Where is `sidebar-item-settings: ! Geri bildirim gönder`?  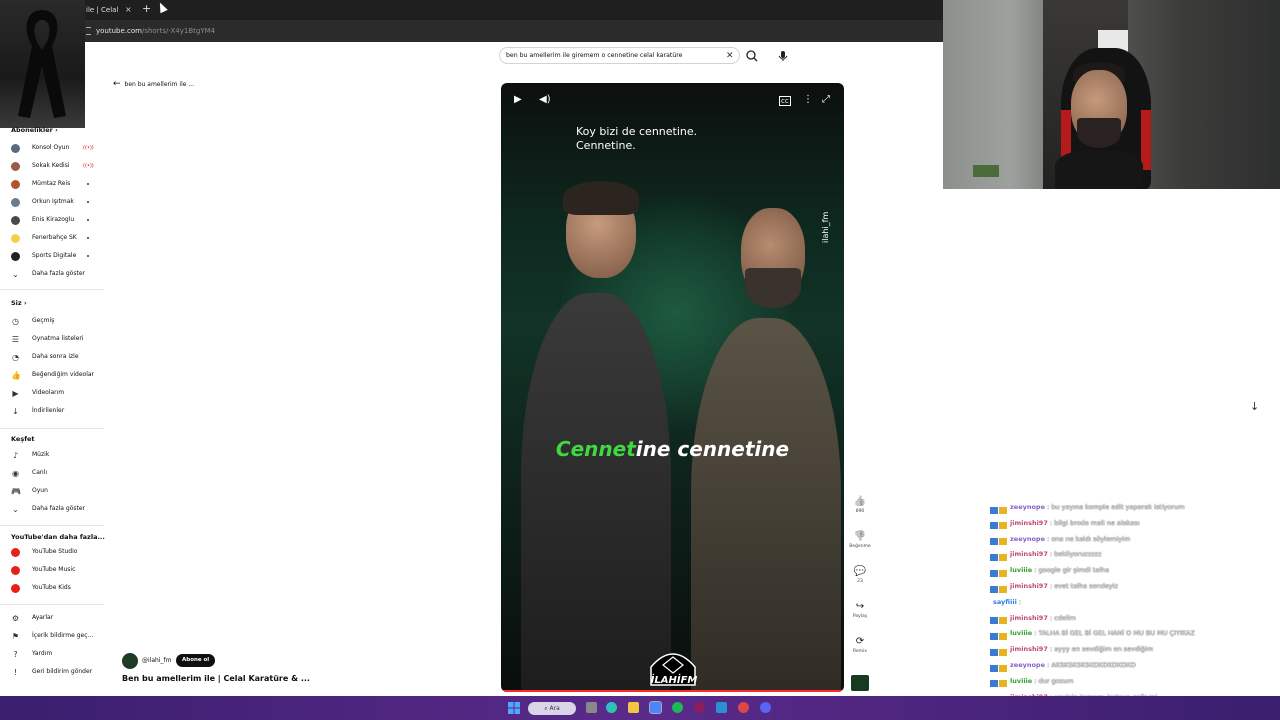
sidebar-item-settings: ! Geri bildirim gönder is located at coordinates (52, 672).